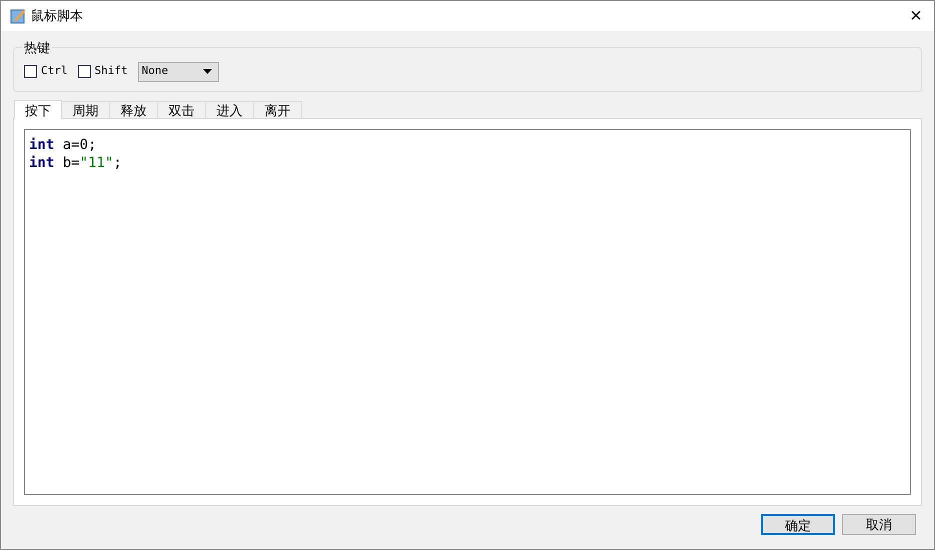  Describe the element at coordinates (54, 71) in the screenshot. I see `checkbox-label: Ctrl` at that location.